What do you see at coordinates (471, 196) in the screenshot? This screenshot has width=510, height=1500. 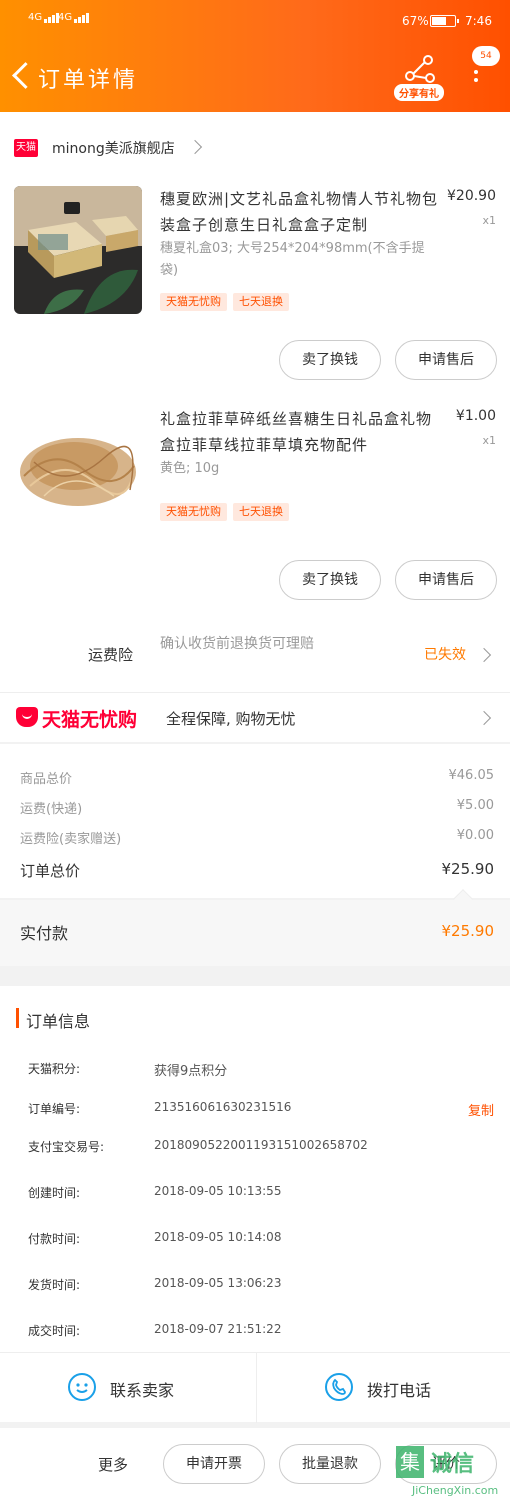 I see `product-price: ¥20.90` at bounding box center [471, 196].